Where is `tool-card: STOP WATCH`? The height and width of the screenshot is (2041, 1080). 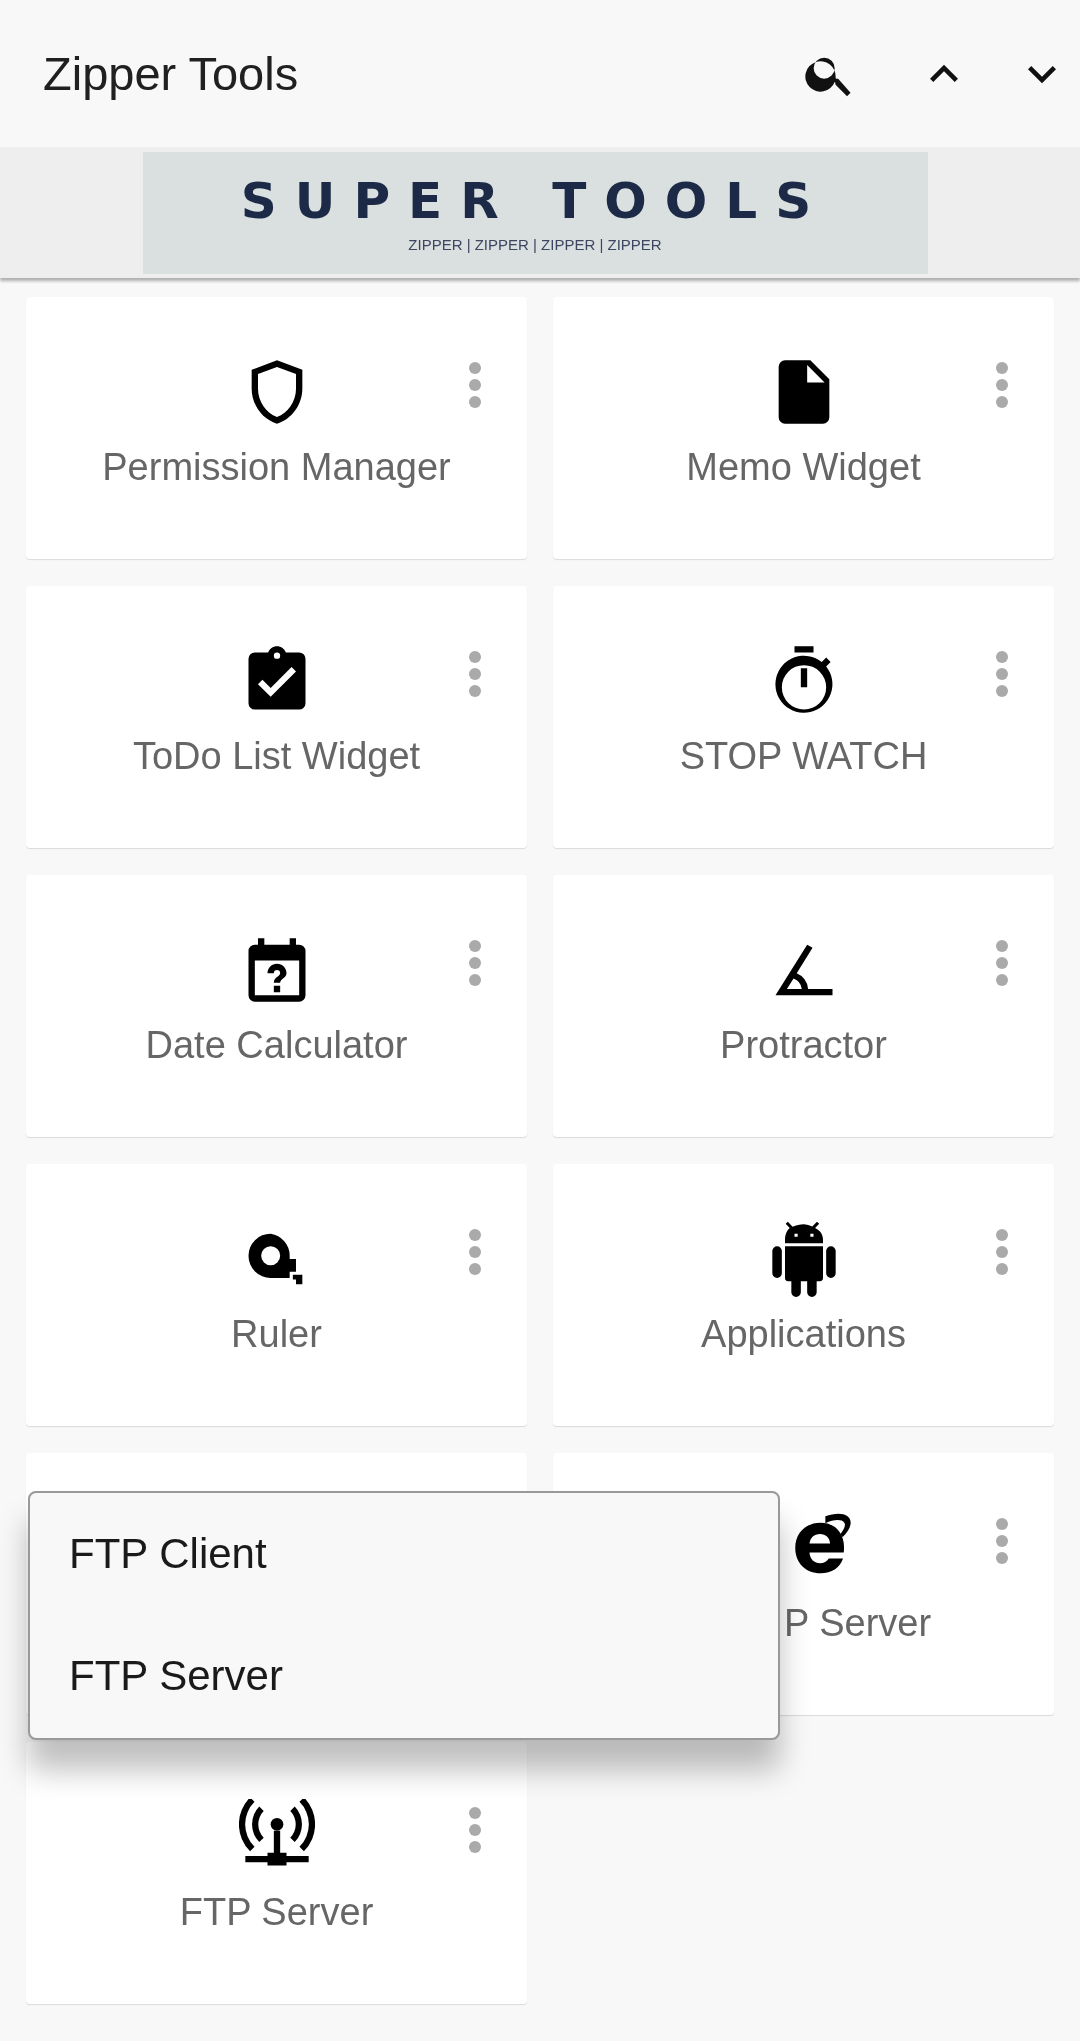
tool-card: STOP WATCH is located at coordinates (803, 717).